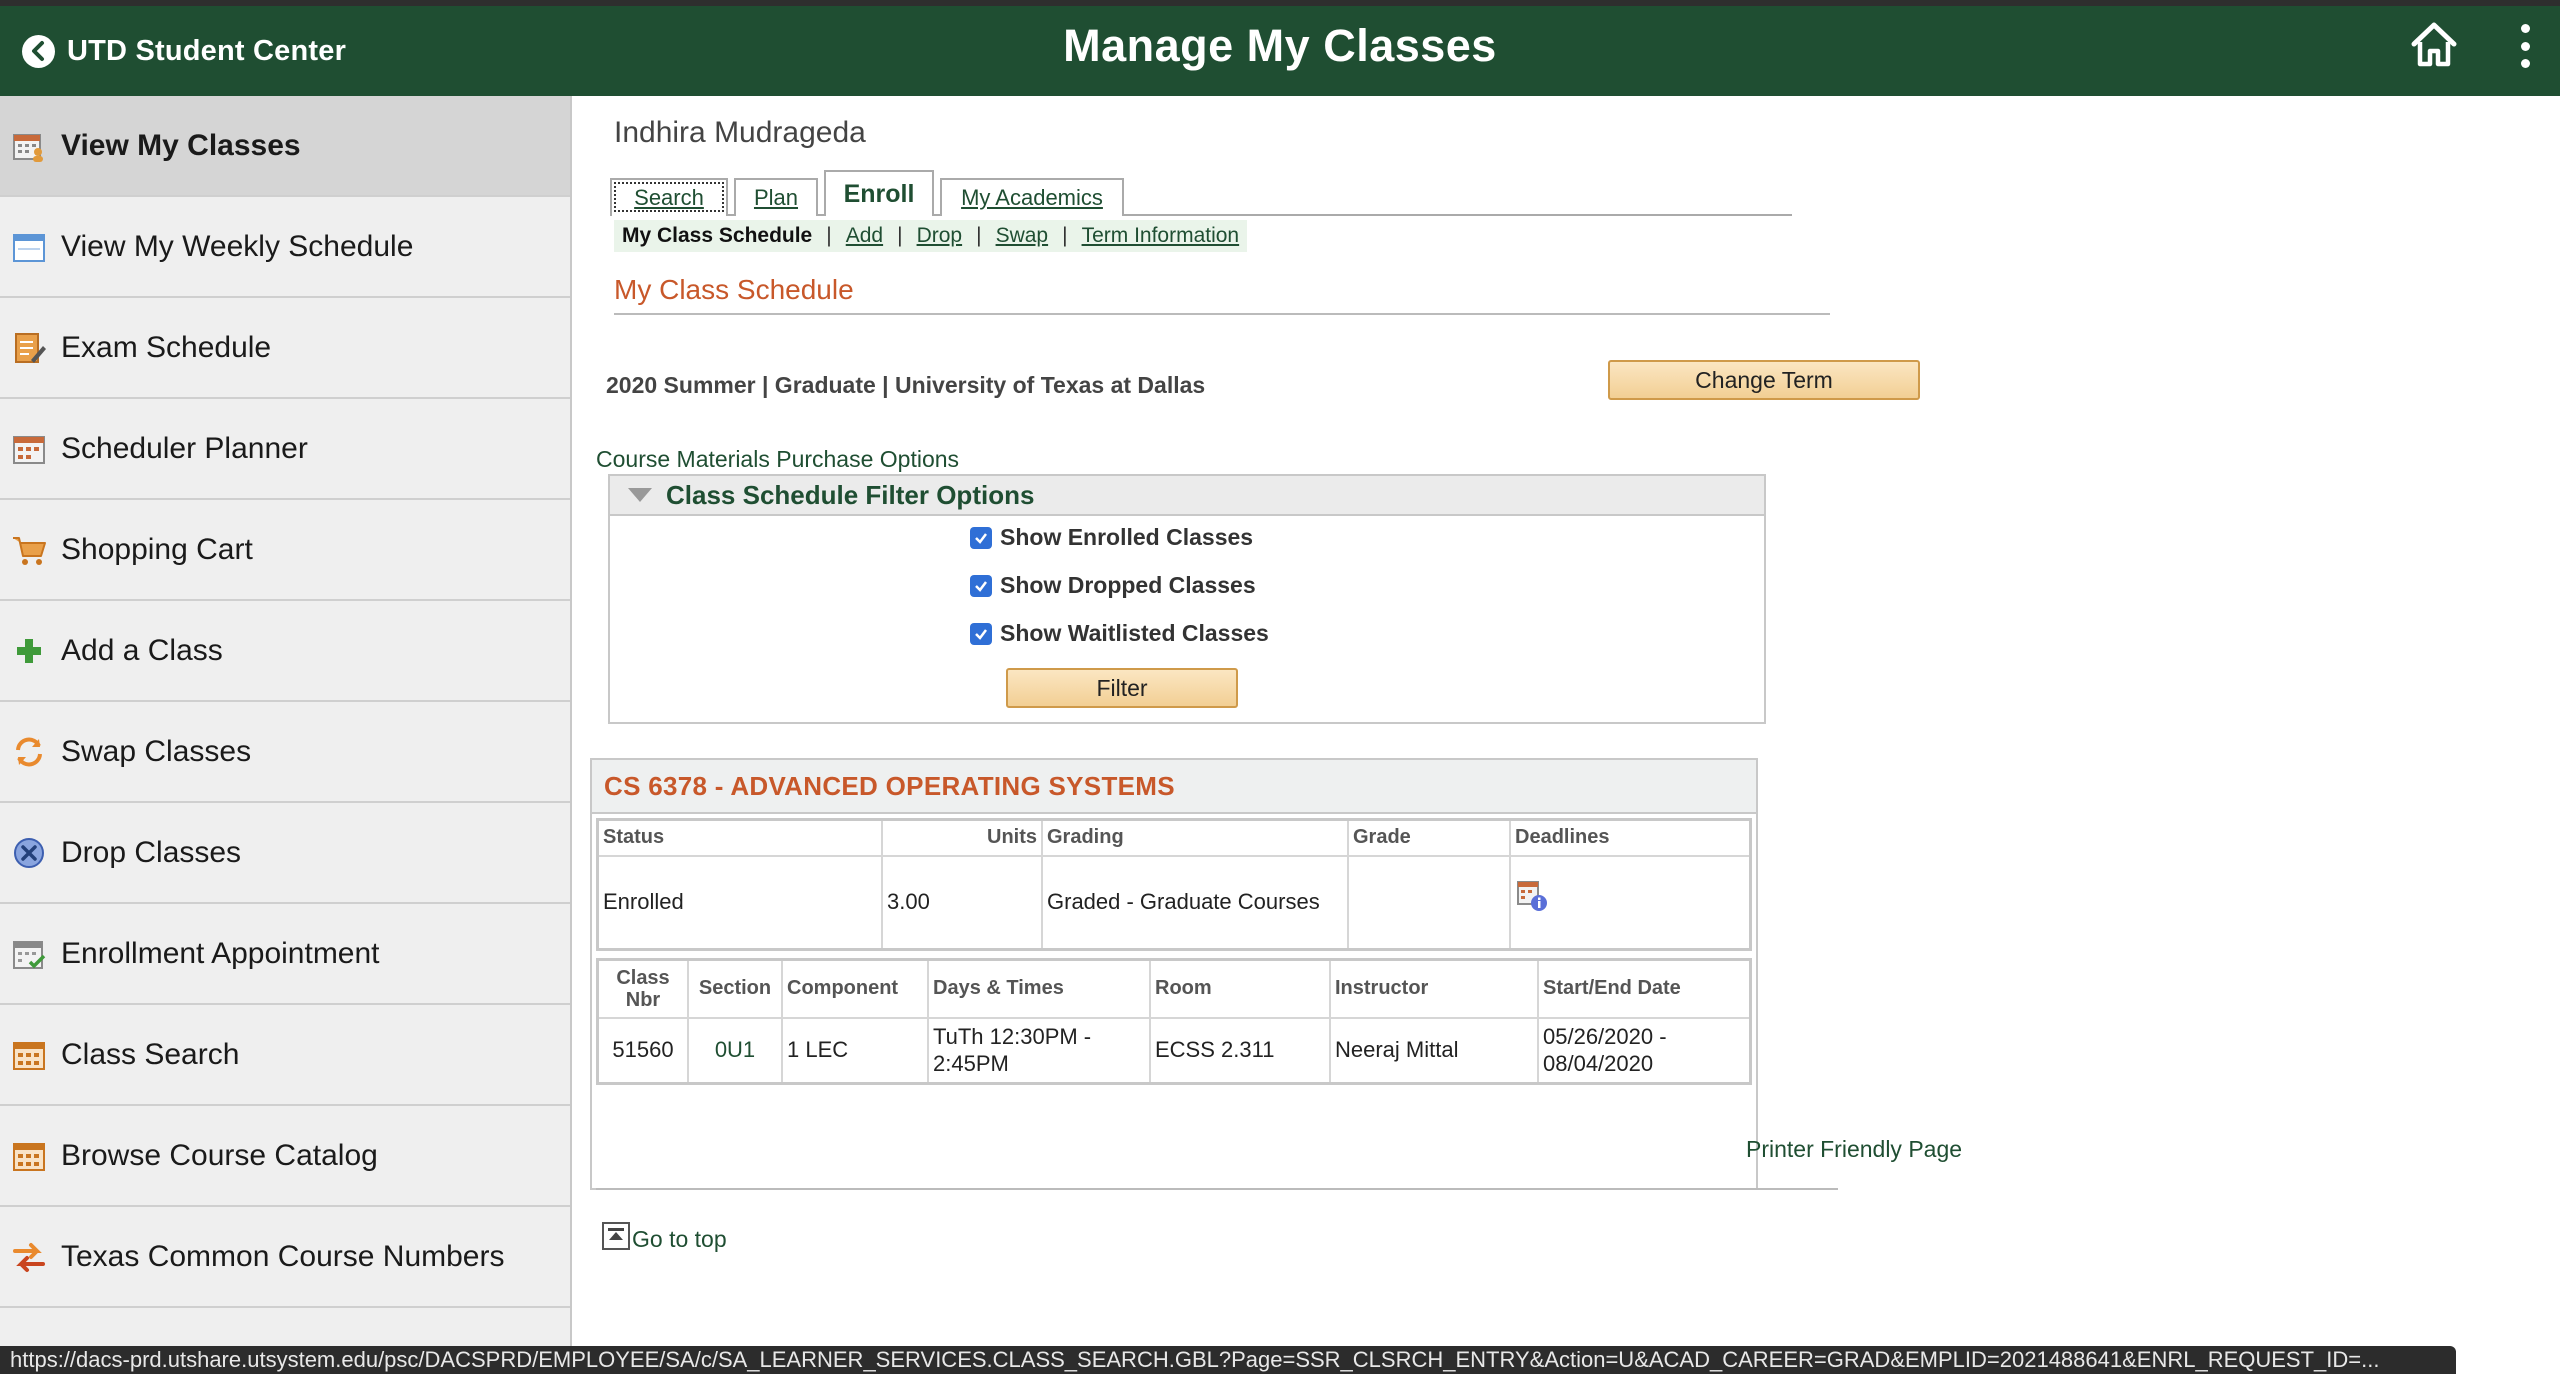  What do you see at coordinates (1644, 988) in the screenshot?
I see `col-header-start-end-date: Start/End Date` at bounding box center [1644, 988].